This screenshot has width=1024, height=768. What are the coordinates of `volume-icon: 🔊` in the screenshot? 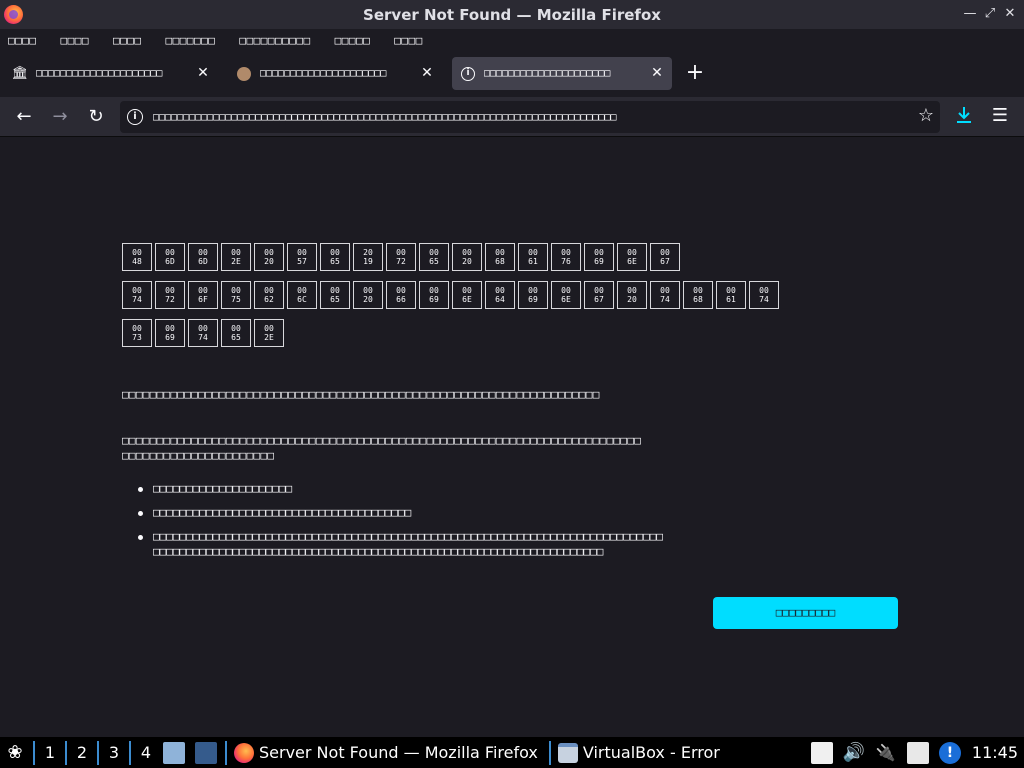 It's located at (854, 753).